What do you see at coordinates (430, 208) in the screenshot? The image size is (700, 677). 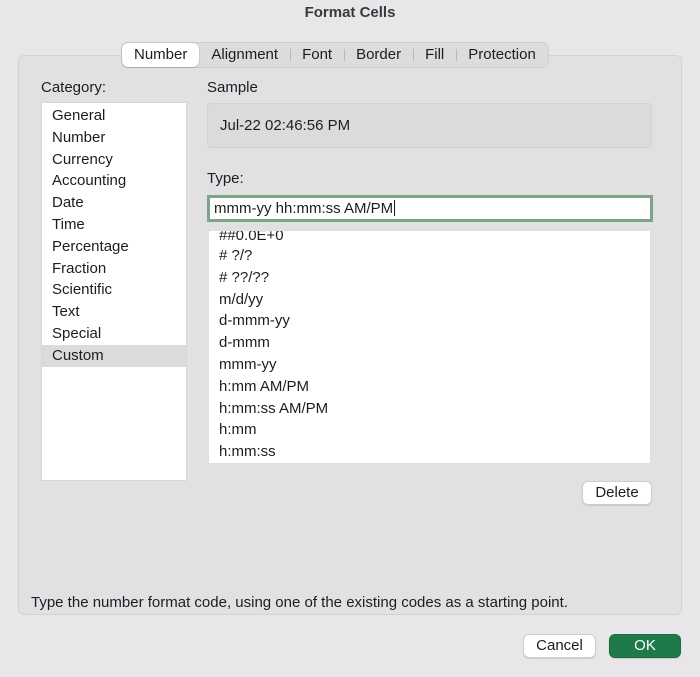 I see `type-input: mmm-yy hh:mm:ss AM/PM` at bounding box center [430, 208].